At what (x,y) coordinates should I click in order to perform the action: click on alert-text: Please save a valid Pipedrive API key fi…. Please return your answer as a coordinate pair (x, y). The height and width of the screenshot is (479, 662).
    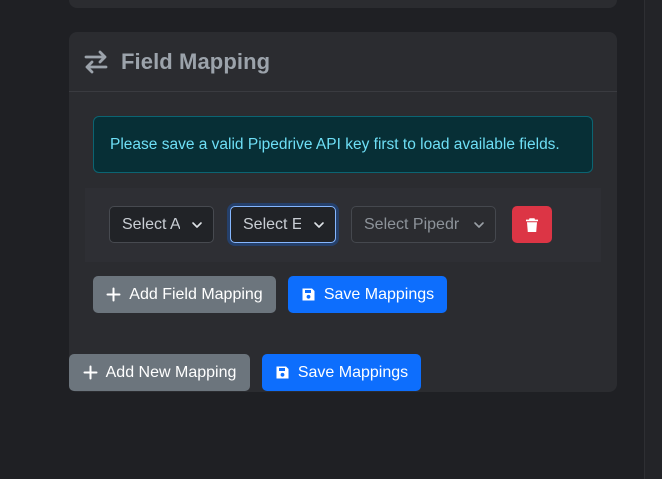
    Looking at the image, I should click on (335, 144).